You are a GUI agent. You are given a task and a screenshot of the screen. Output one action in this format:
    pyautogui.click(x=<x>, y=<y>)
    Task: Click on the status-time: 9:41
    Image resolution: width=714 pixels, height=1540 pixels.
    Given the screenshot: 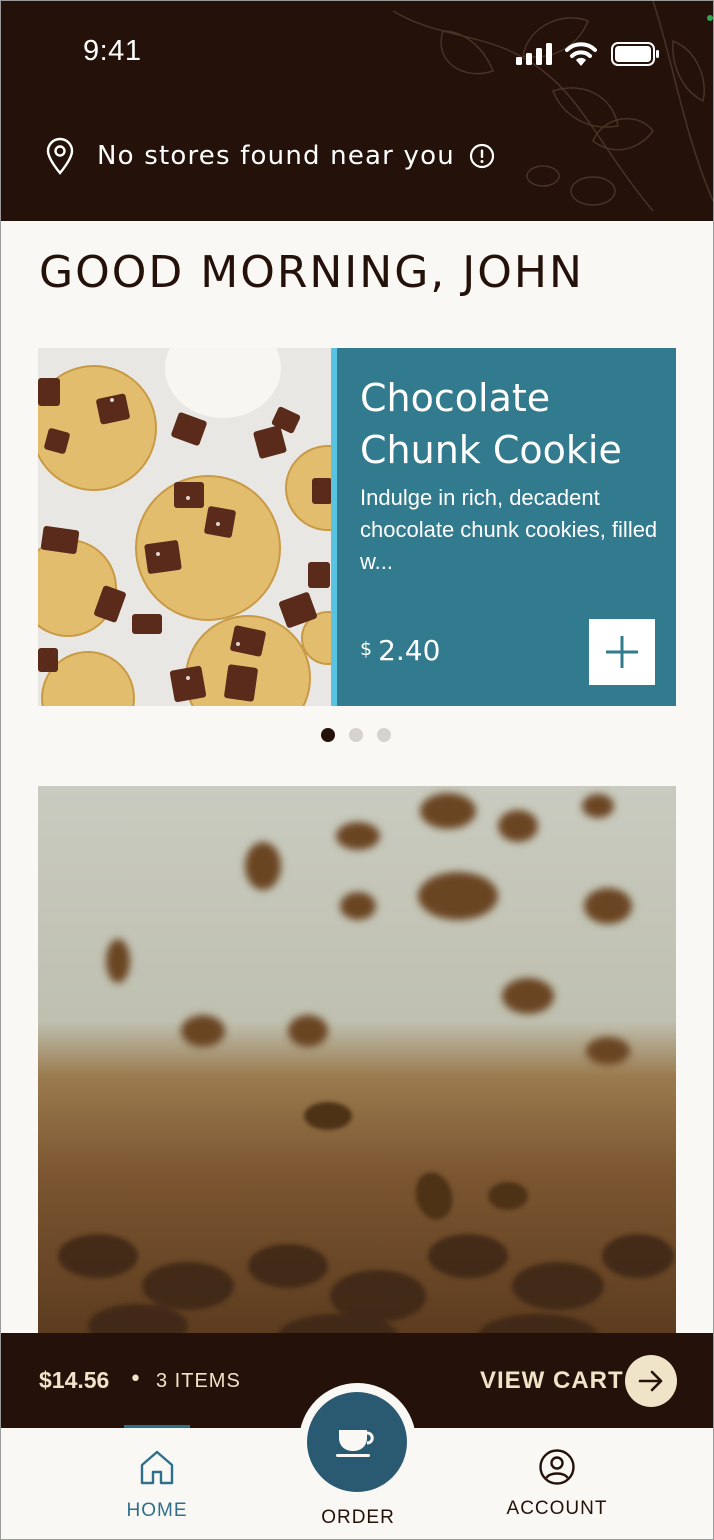 What is the action you would take?
    pyautogui.click(x=112, y=51)
    